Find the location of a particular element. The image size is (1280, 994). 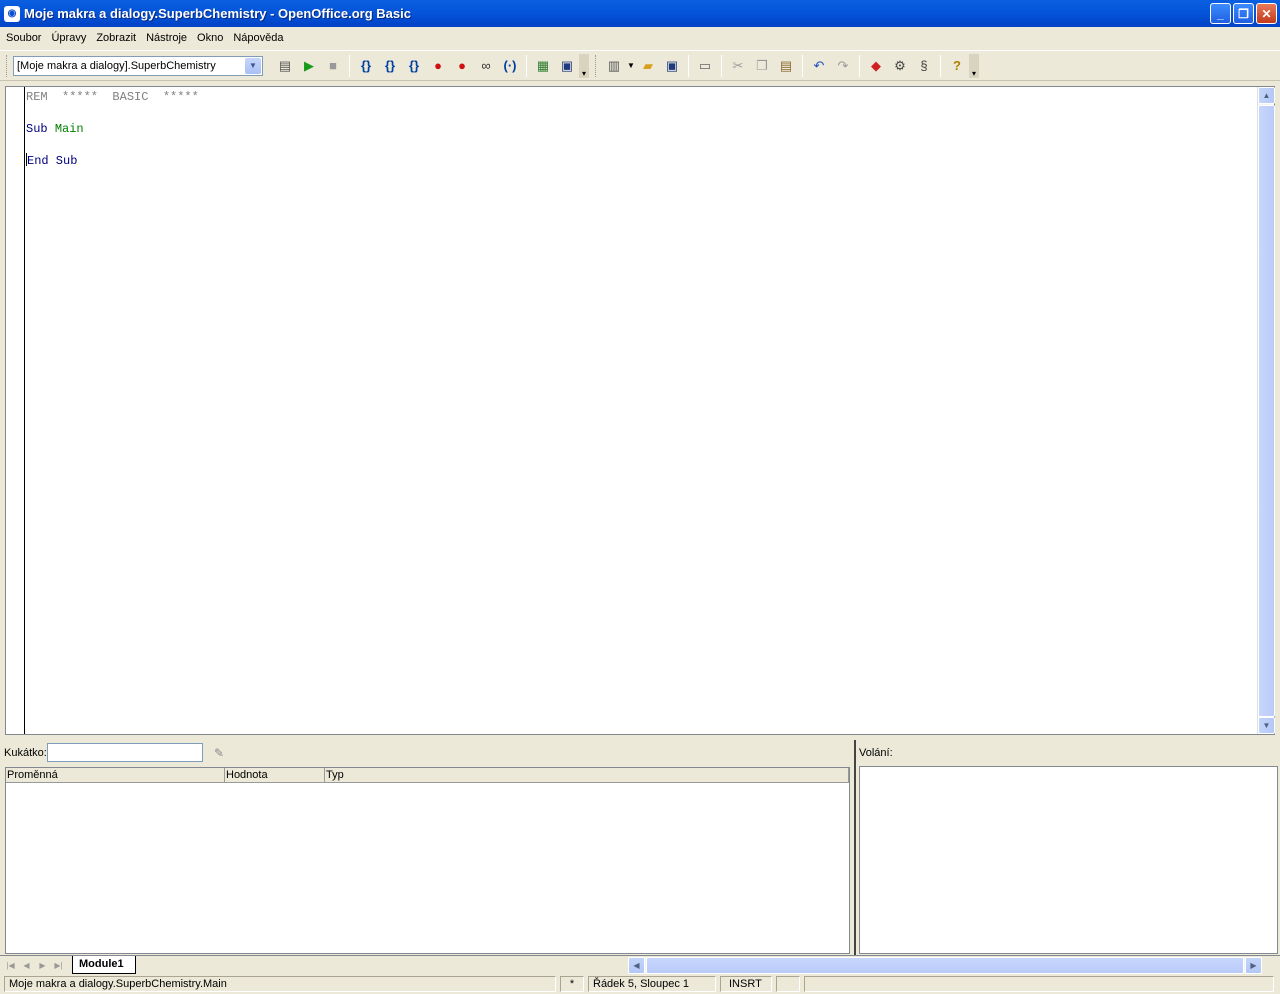

last-tab-button: ▶| is located at coordinates (58, 965).